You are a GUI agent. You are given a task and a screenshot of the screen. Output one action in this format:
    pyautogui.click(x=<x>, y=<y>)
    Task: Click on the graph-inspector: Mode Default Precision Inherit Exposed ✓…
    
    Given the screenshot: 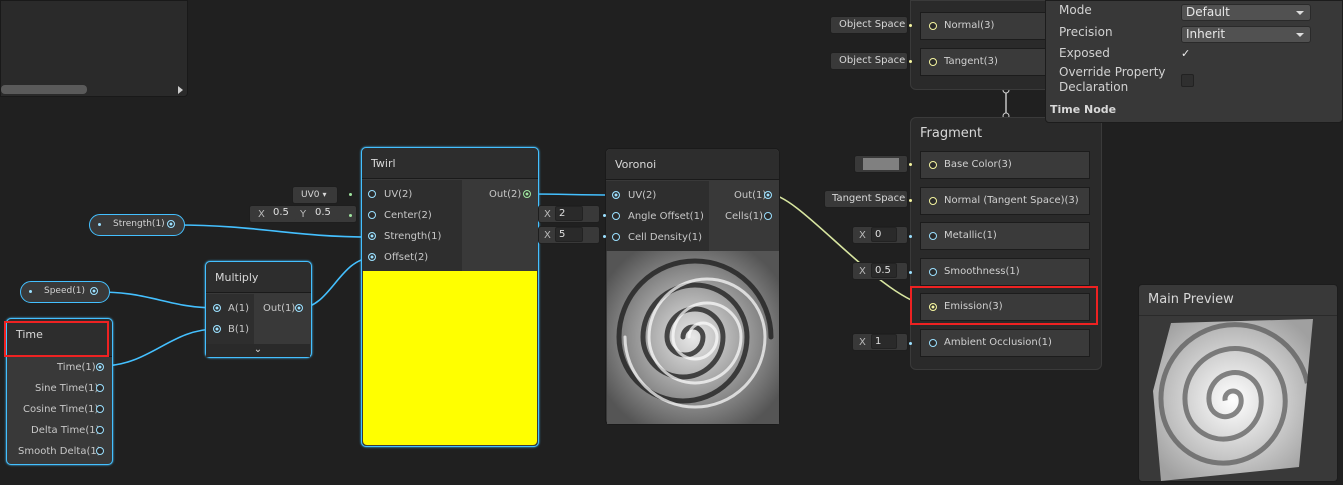 What is the action you would take?
    pyautogui.click(x=1194, y=61)
    